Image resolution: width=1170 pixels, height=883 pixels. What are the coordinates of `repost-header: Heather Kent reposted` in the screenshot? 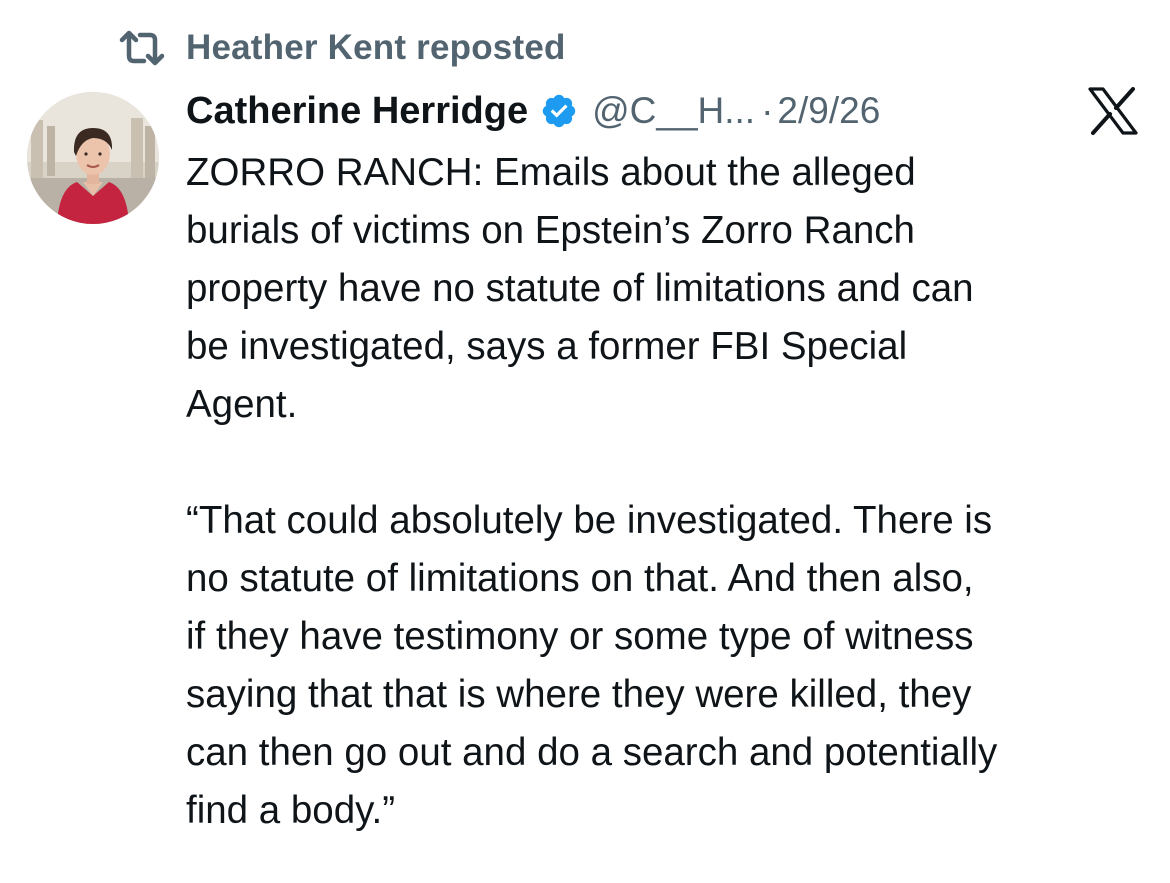 It's located at (342, 48).